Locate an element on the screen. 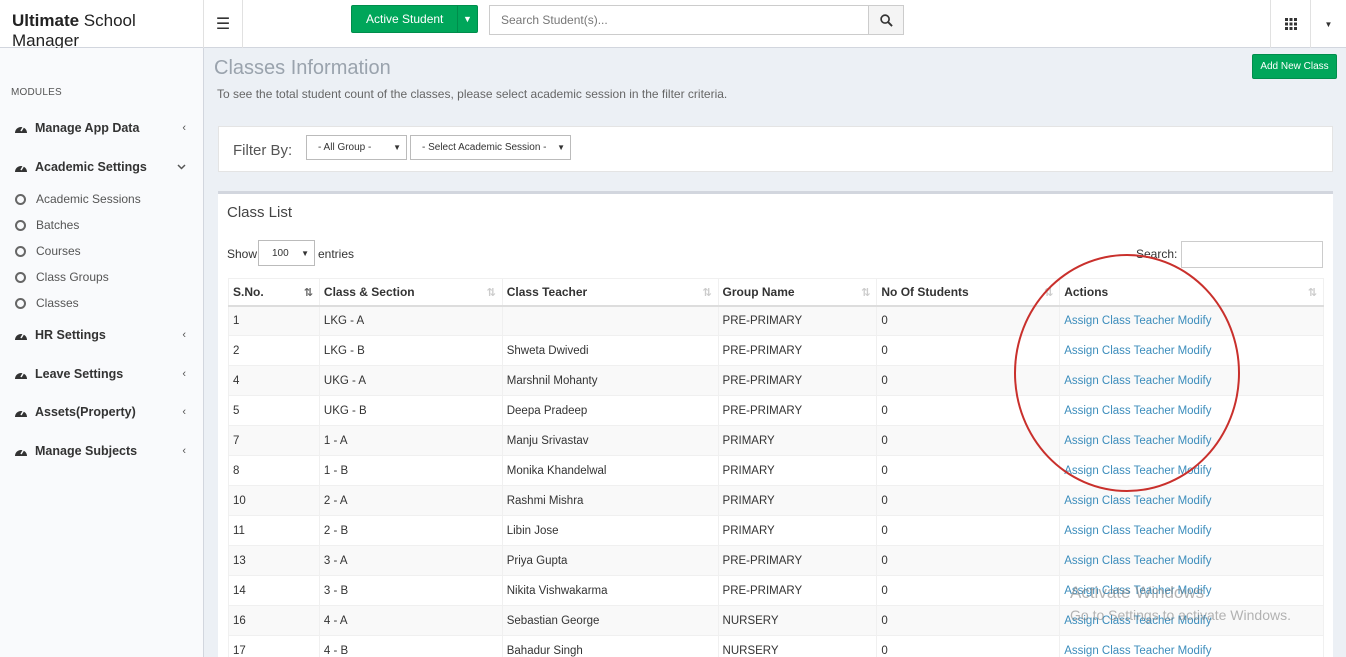 The height and width of the screenshot is (657, 1346). sidebar-item-leave-settings: Leave Settings ‹ is located at coordinates (102, 374).